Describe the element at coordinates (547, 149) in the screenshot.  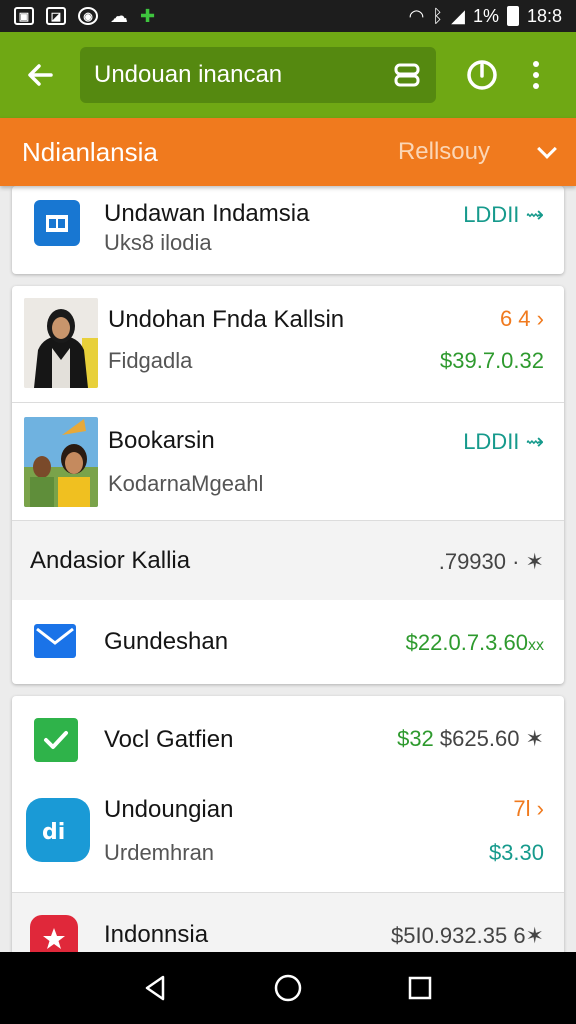
I see `chevron-down-icon` at that location.